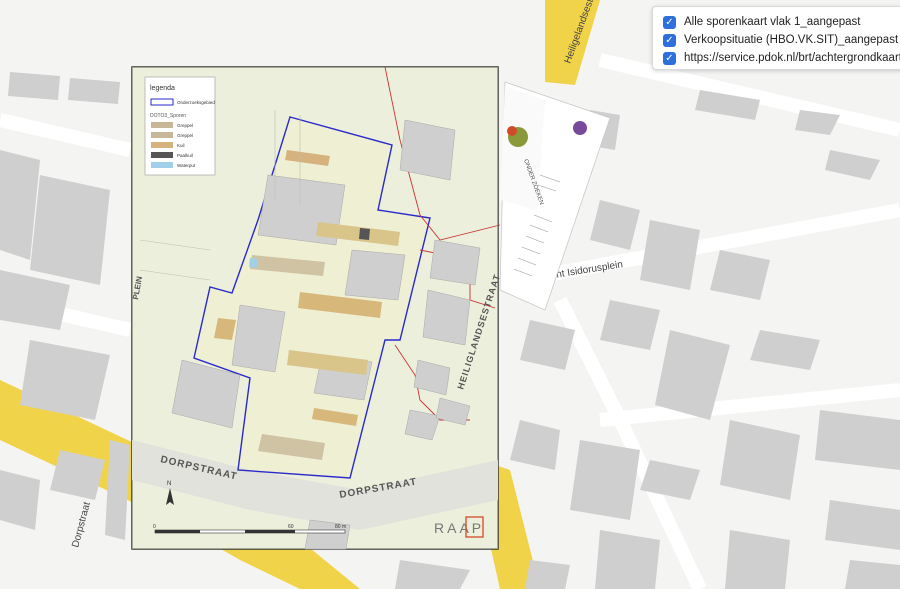 Image resolution: width=900 pixels, height=589 pixels. Describe the element at coordinates (185, 125) in the screenshot. I see `legend-label-greppel: Greppel` at that location.